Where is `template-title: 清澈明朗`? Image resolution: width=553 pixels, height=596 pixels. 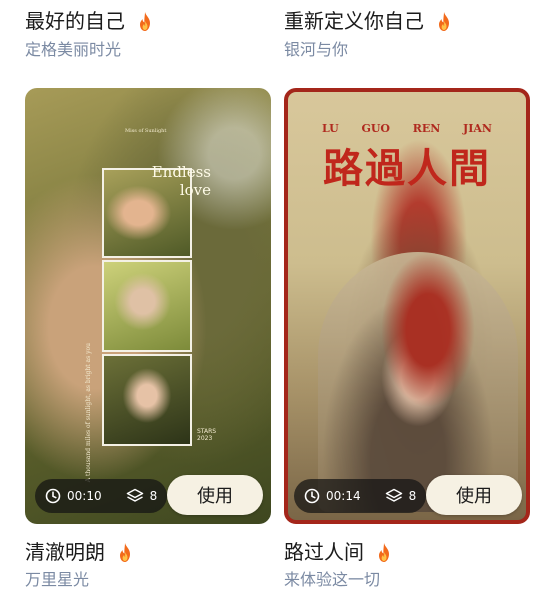 template-title: 清澈明朗 is located at coordinates (65, 552).